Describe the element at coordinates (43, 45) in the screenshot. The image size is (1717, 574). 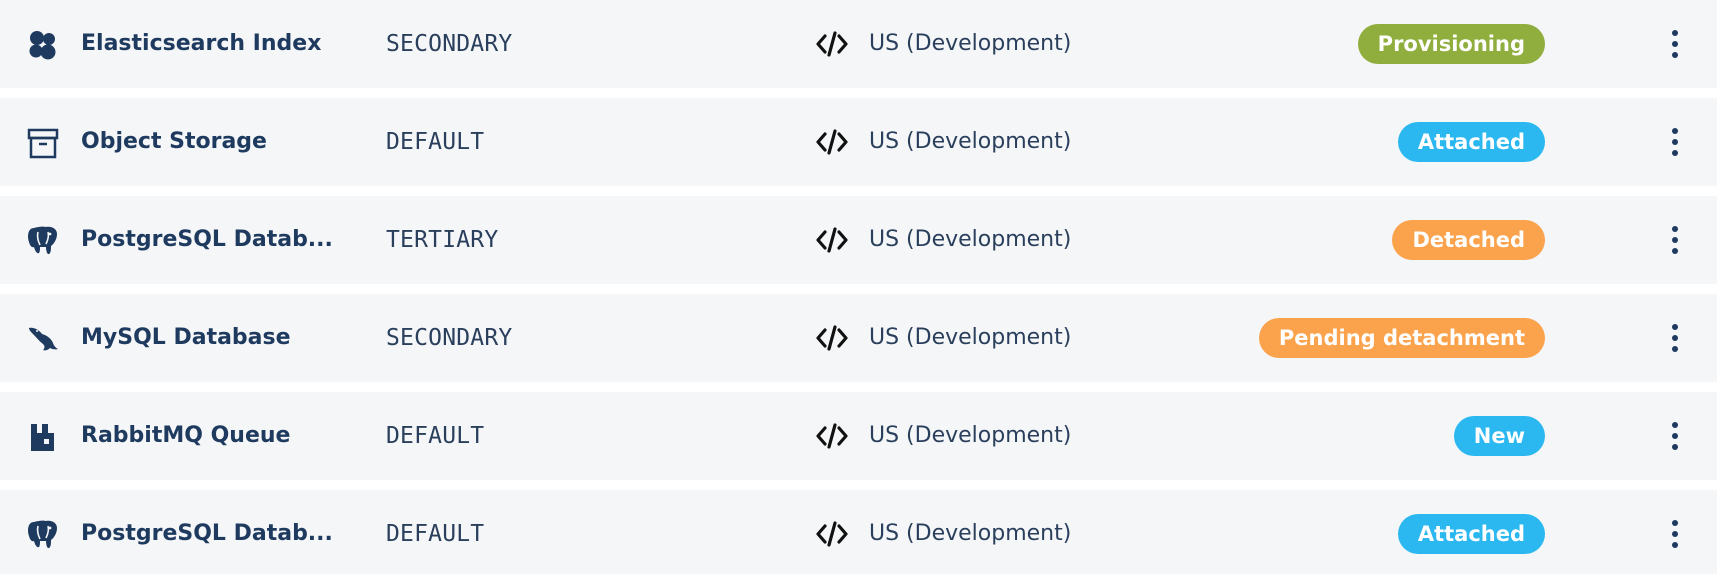
I see `elasticsearch-icon` at that location.